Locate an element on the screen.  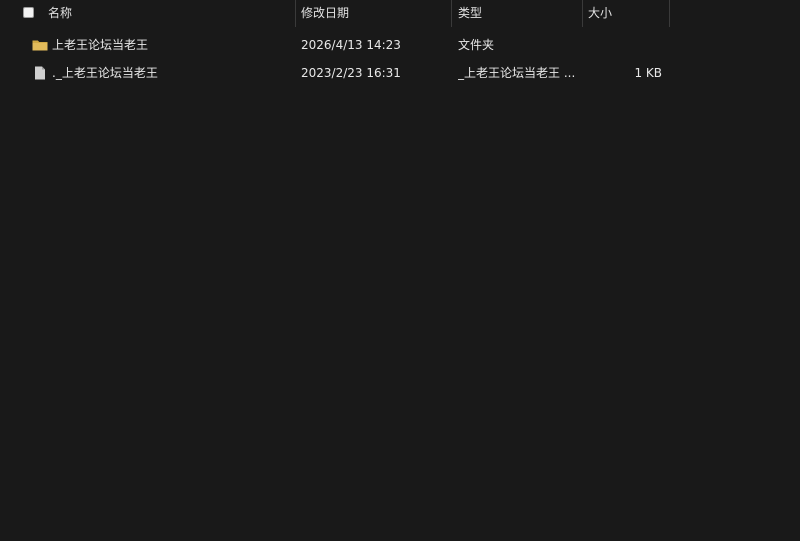
column-header-type: 类型 is located at coordinates (519, 13).